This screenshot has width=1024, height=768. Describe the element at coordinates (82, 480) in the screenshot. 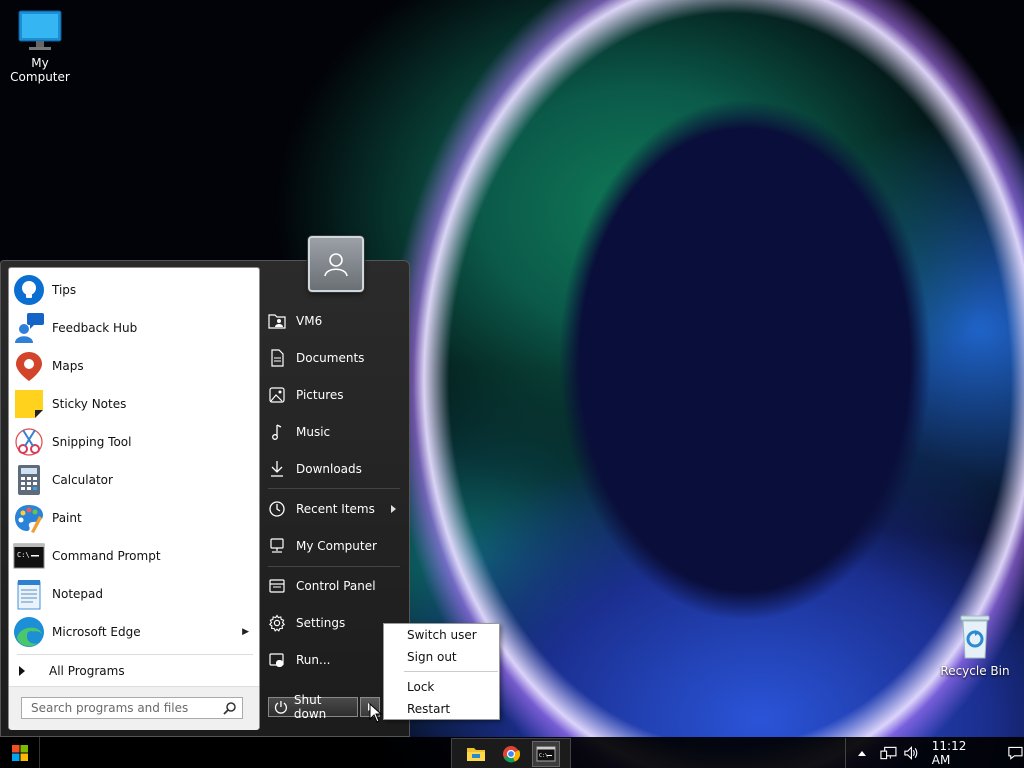

I see `app-label: Calculator` at that location.